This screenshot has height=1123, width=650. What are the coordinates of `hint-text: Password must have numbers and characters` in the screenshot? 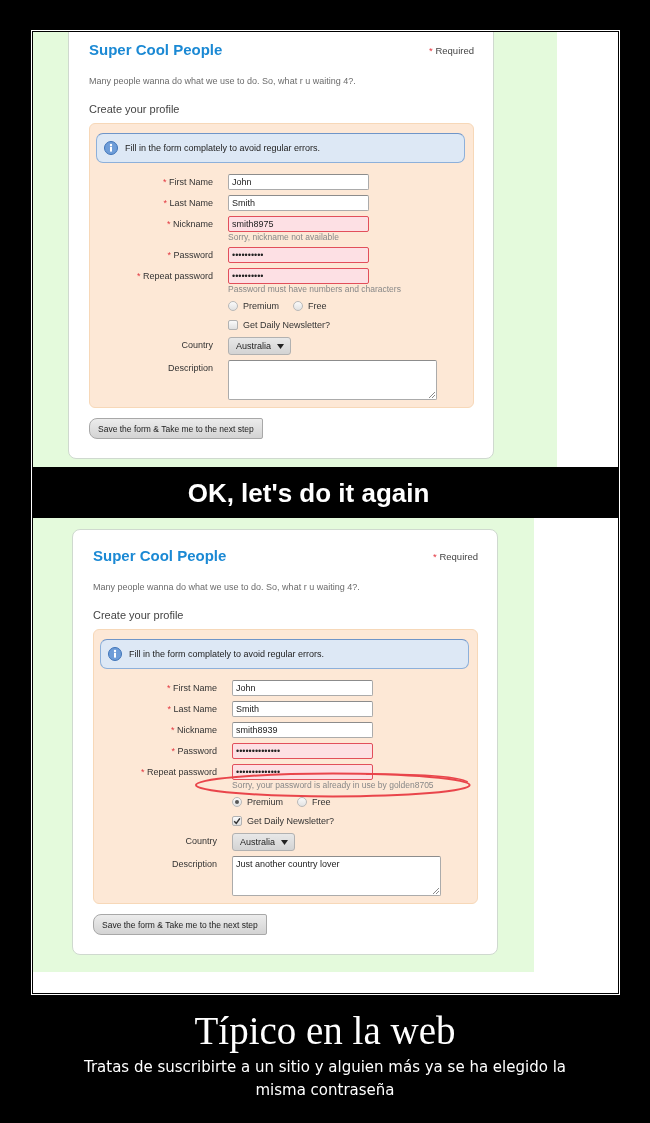 It's located at (314, 289).